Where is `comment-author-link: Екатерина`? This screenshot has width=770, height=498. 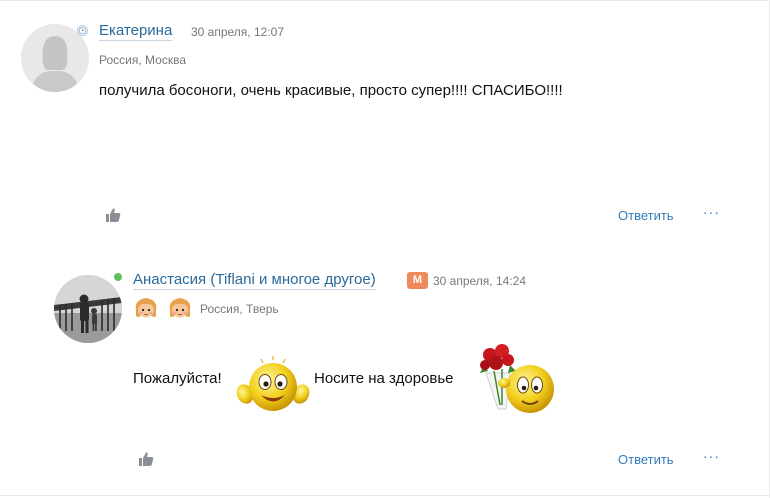
comment-author-link: Екатерина is located at coordinates (136, 31).